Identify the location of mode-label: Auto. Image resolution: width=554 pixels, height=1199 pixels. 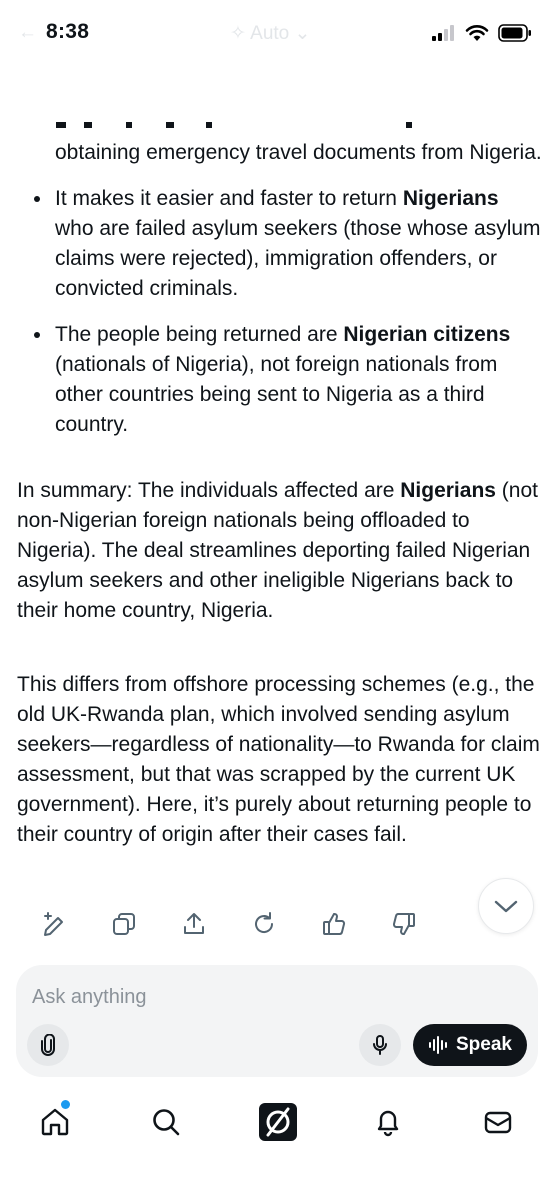
(270, 33).